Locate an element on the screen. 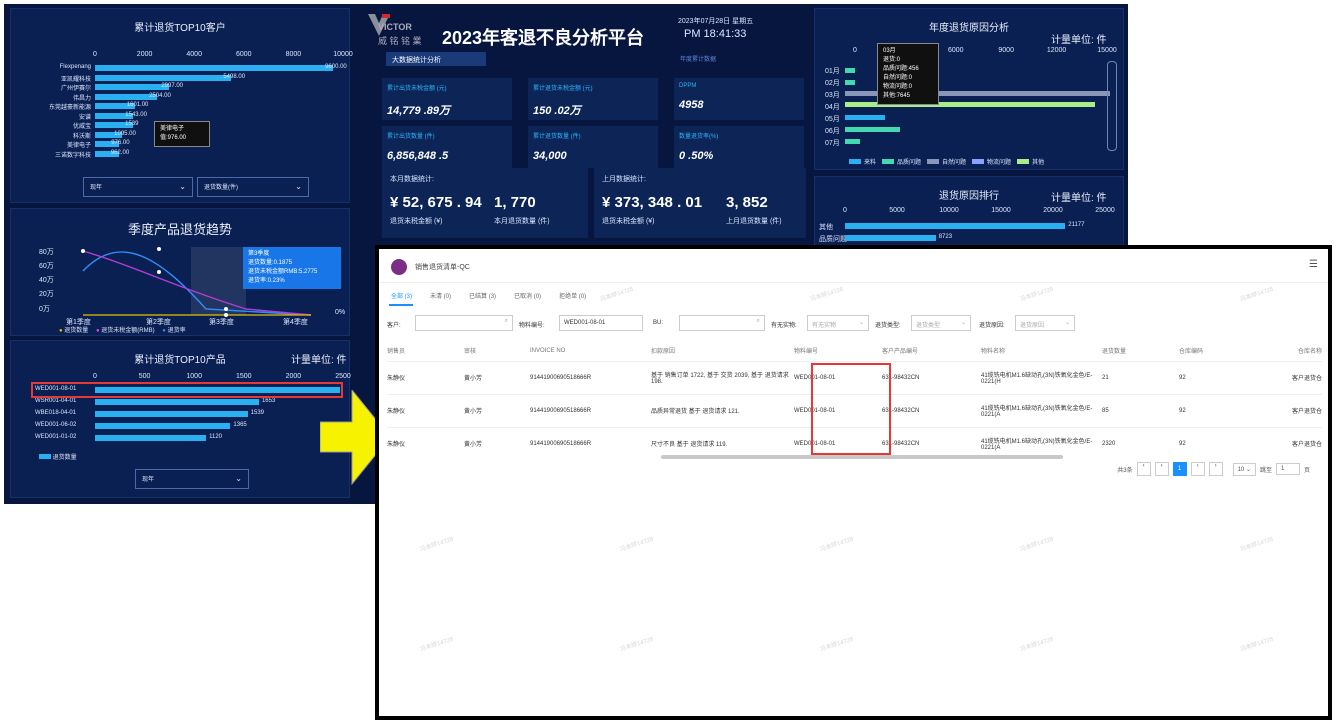  page-1-button: 1 is located at coordinates (1179, 469).